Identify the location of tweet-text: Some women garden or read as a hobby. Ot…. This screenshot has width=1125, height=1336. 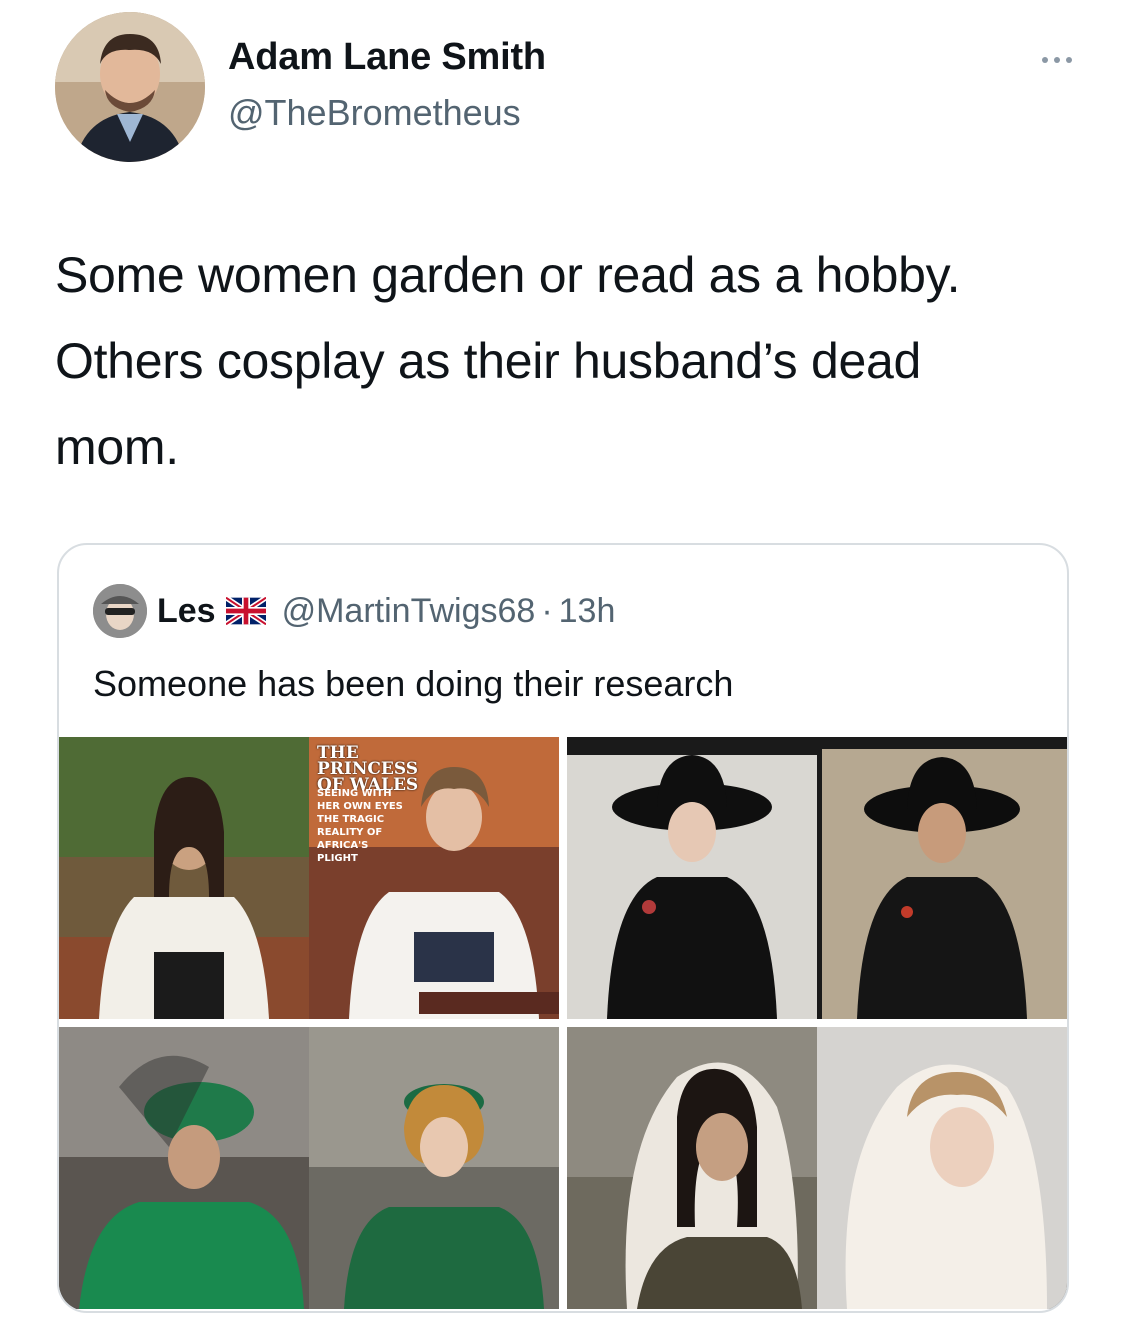
(508, 361).